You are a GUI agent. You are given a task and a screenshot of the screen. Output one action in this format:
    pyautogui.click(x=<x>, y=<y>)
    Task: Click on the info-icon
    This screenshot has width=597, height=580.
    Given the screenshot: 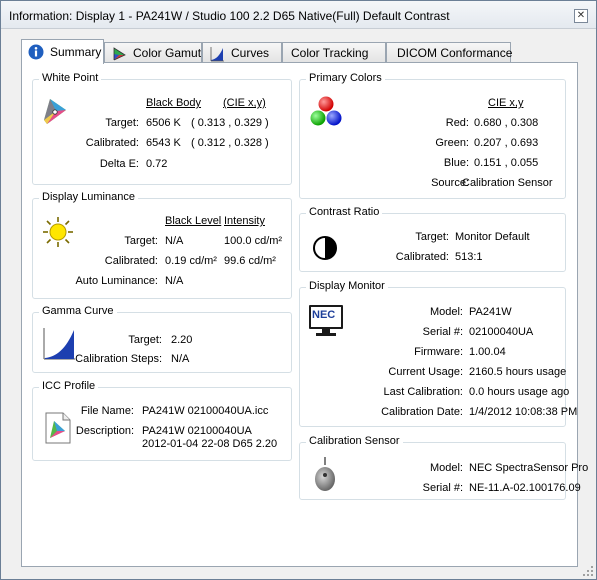 What is the action you would take?
    pyautogui.click(x=36, y=52)
    